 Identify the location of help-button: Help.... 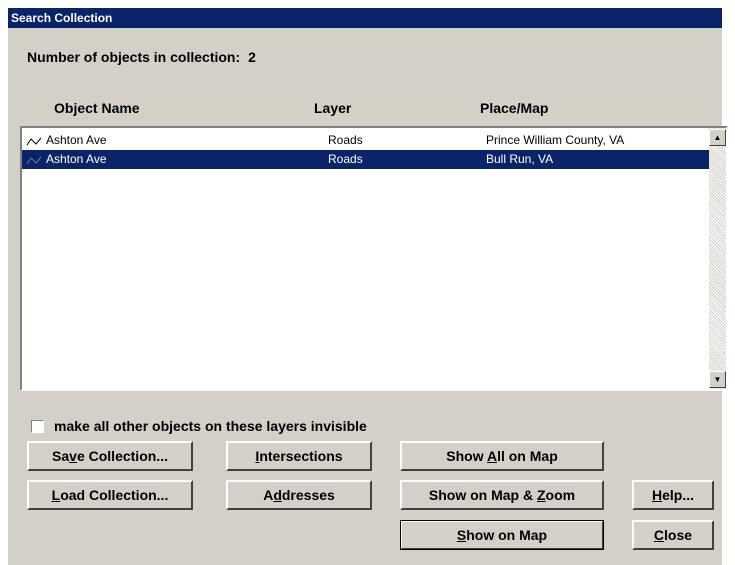
(673, 495).